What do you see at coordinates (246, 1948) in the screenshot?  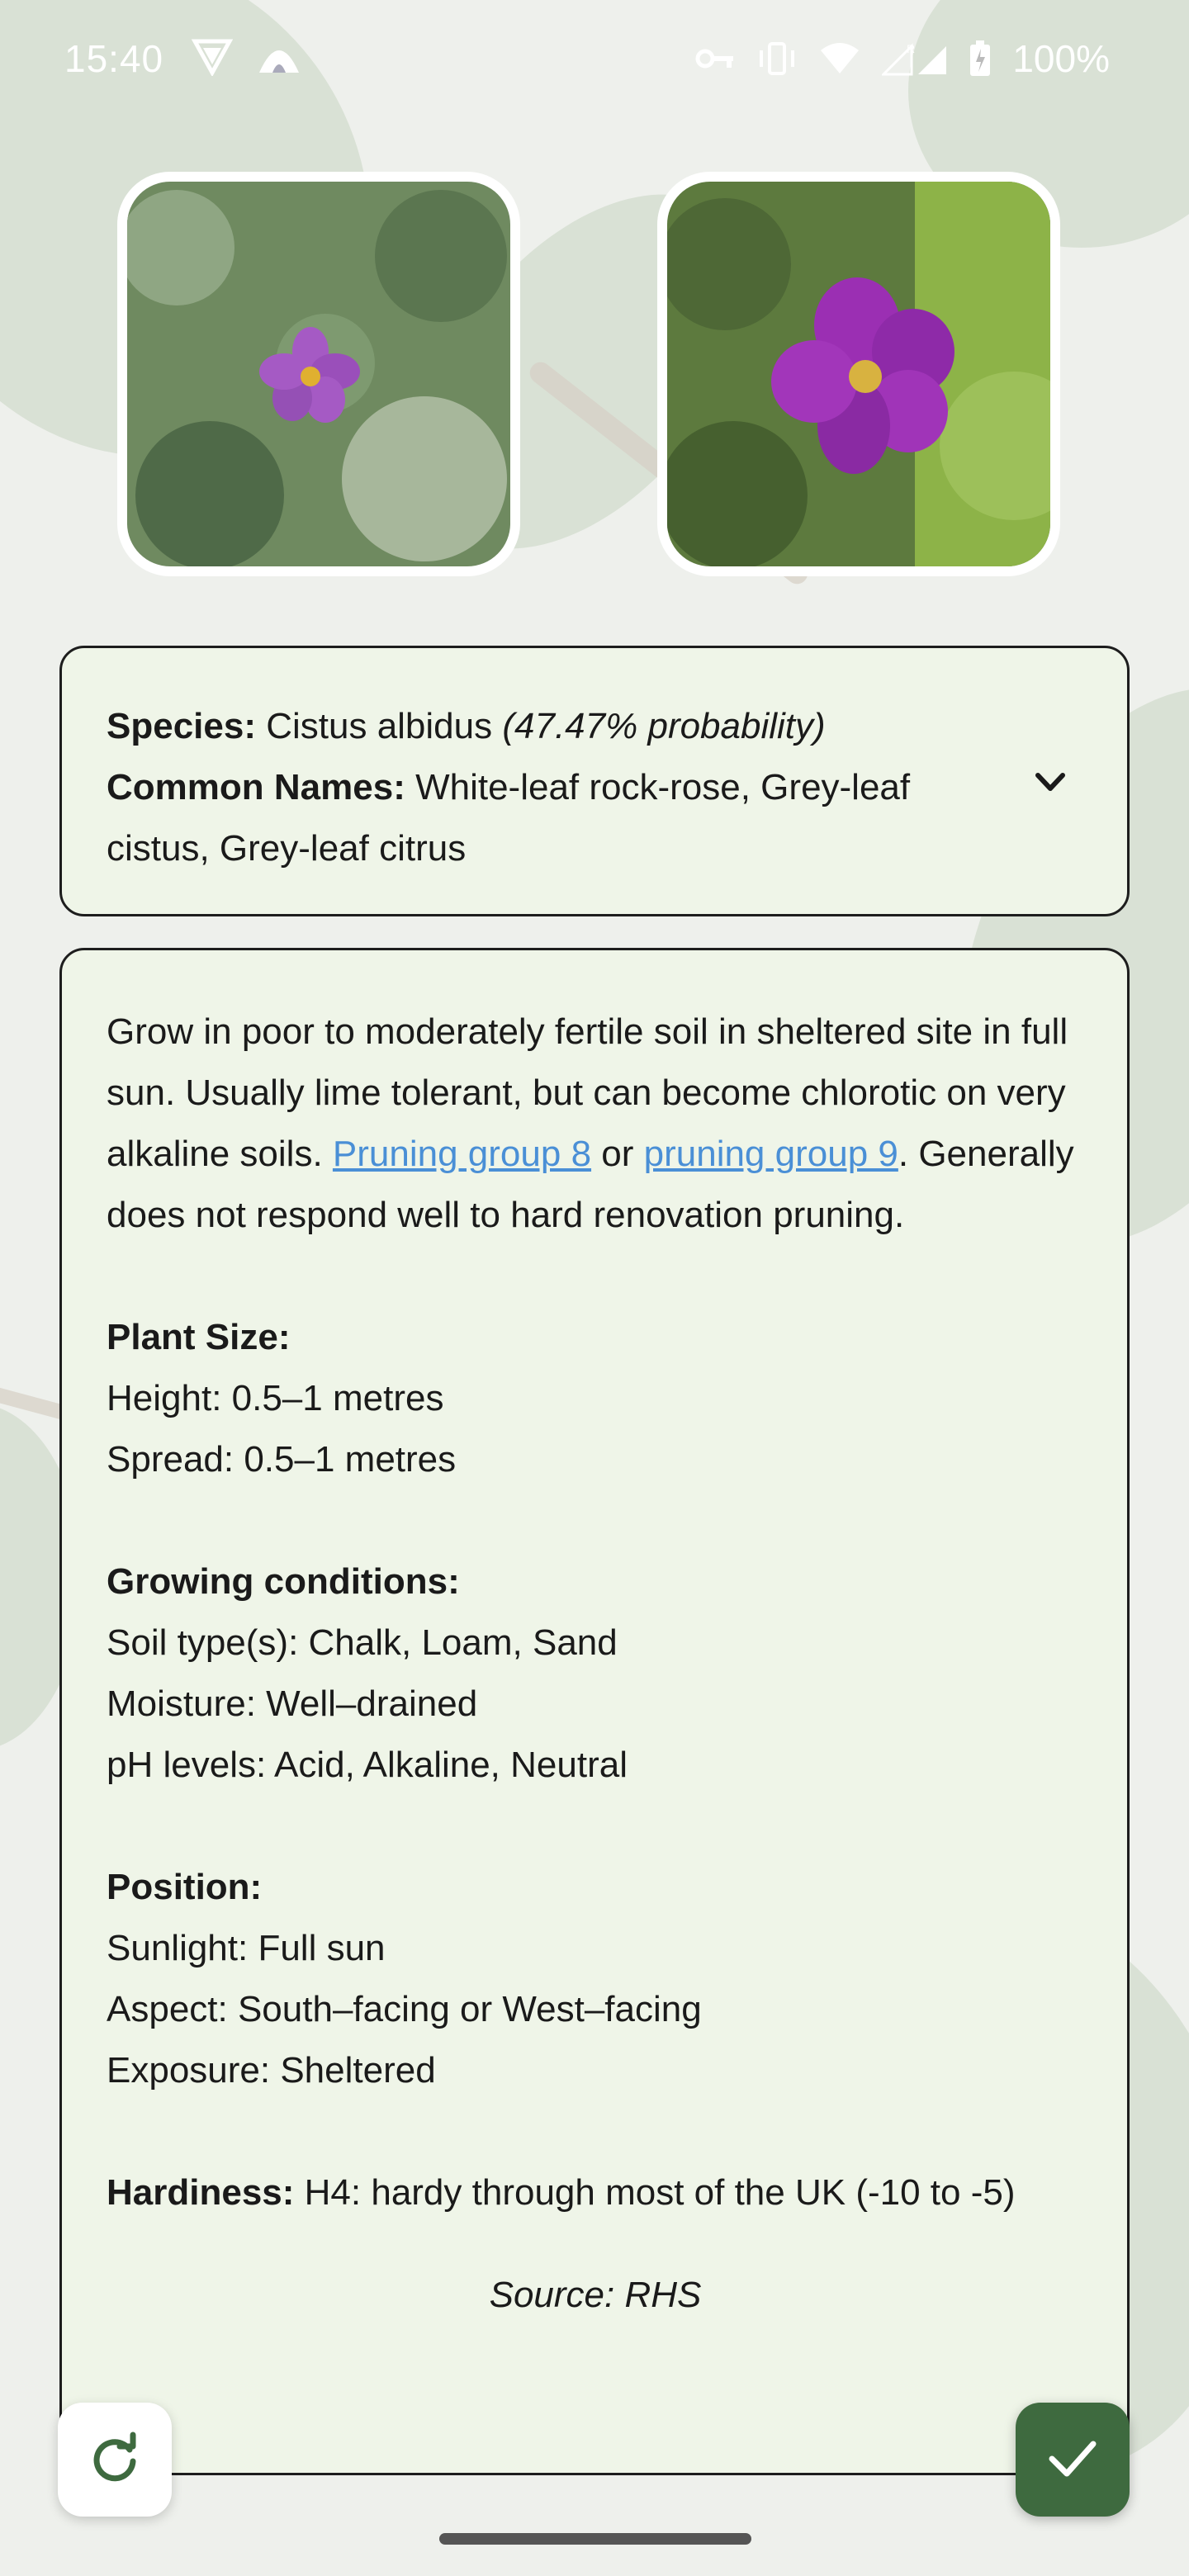 I see `sunlight-text: Sunlight: Full sun` at bounding box center [246, 1948].